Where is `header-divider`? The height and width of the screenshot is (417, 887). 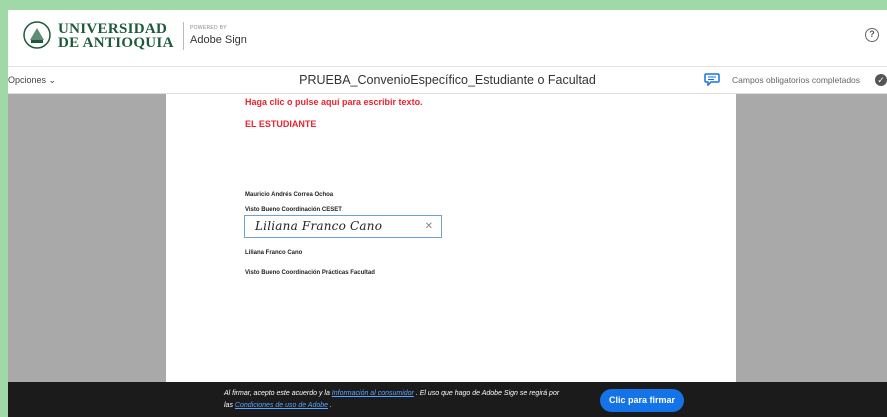 header-divider is located at coordinates (183, 36).